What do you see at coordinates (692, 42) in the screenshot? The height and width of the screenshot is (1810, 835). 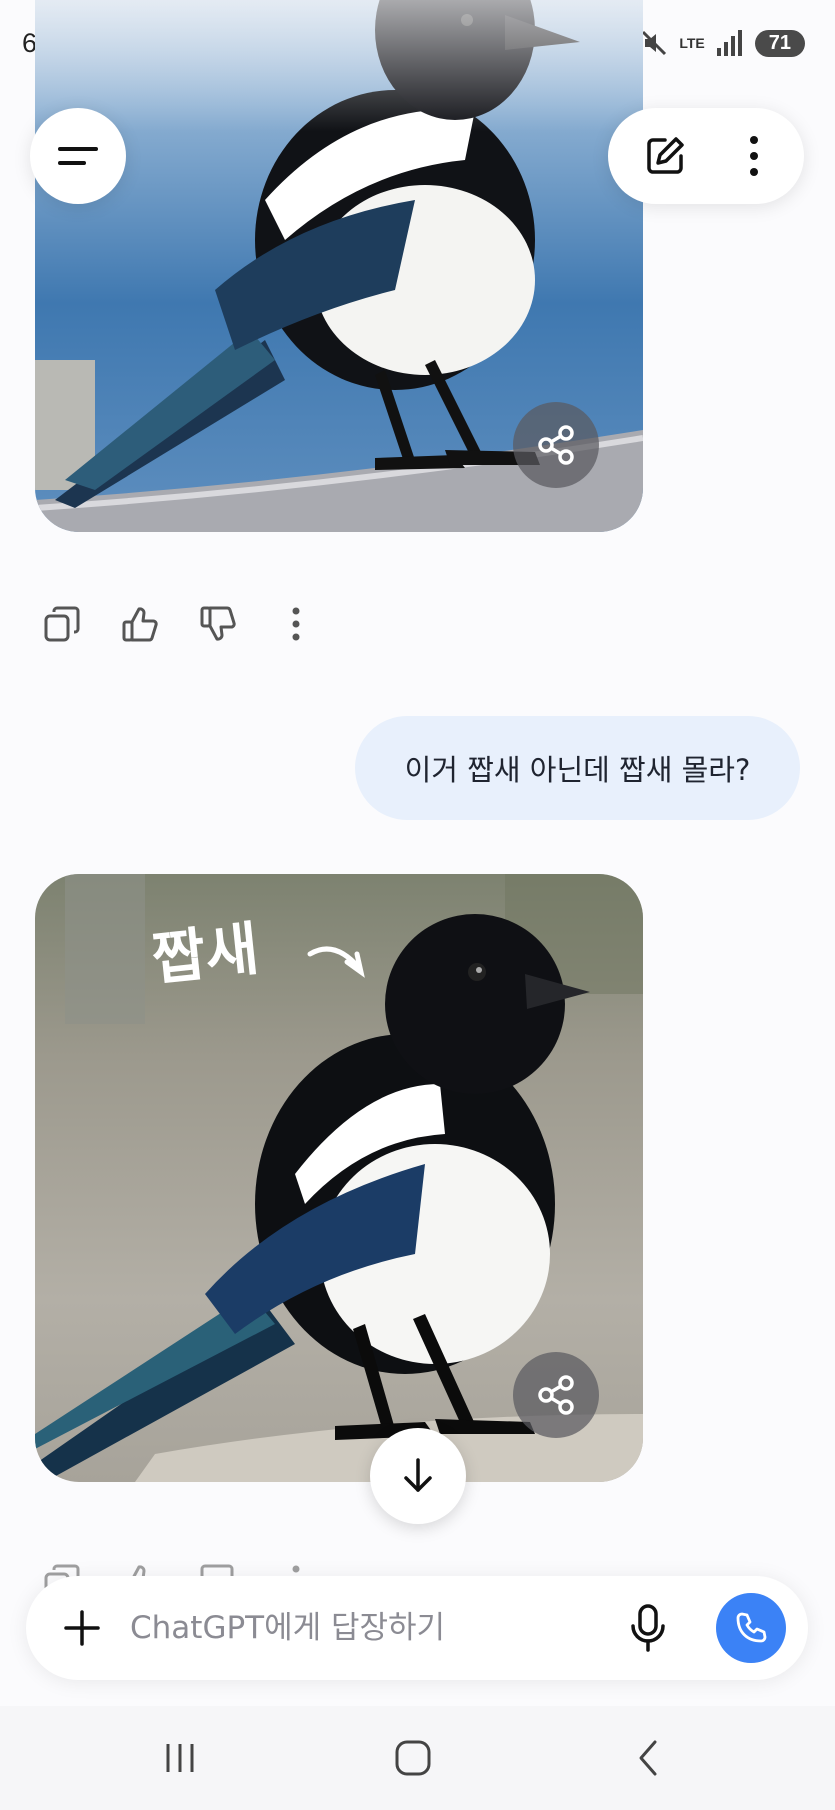 I see `network-type: LTE` at bounding box center [692, 42].